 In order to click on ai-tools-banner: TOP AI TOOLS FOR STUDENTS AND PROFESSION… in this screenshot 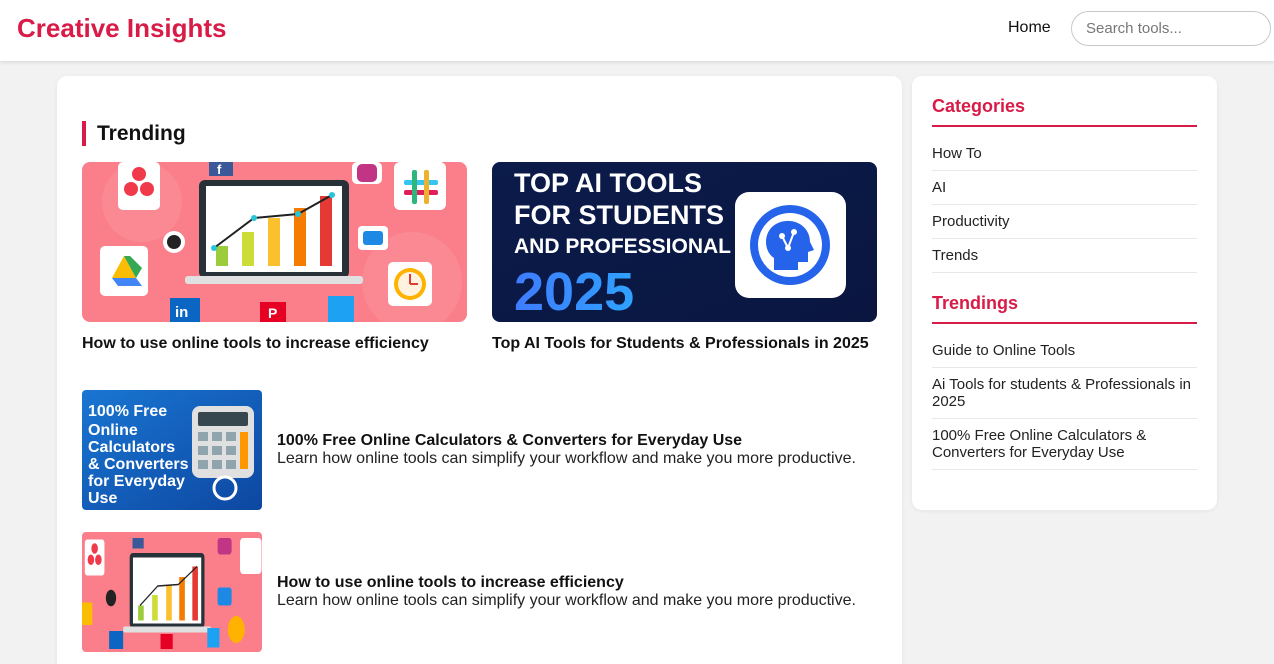, I will do `click(684, 242)`.